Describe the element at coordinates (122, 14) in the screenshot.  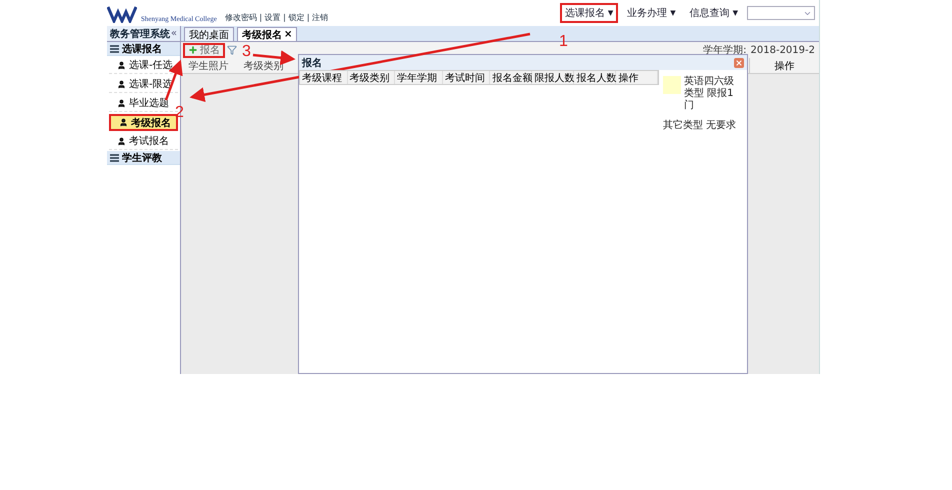
I see `college-logo-icon` at that location.